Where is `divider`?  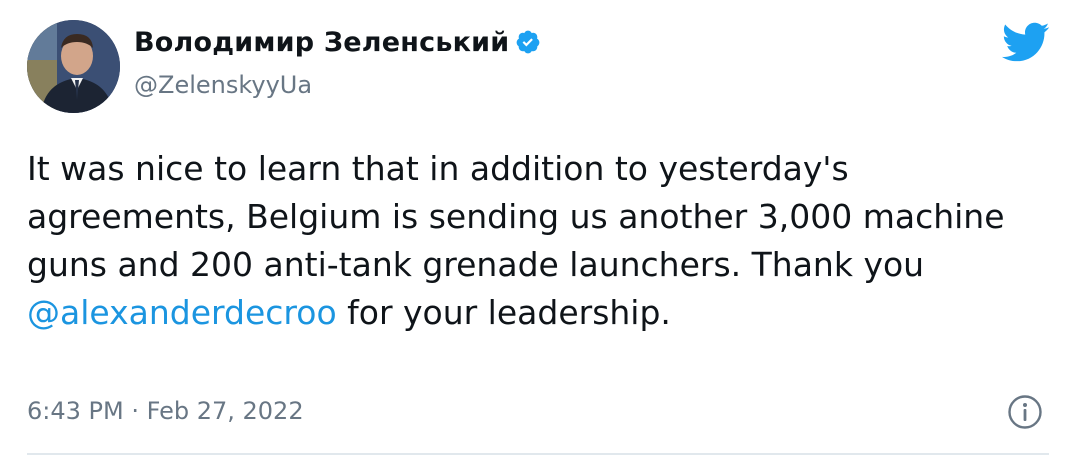
divider is located at coordinates (538, 454).